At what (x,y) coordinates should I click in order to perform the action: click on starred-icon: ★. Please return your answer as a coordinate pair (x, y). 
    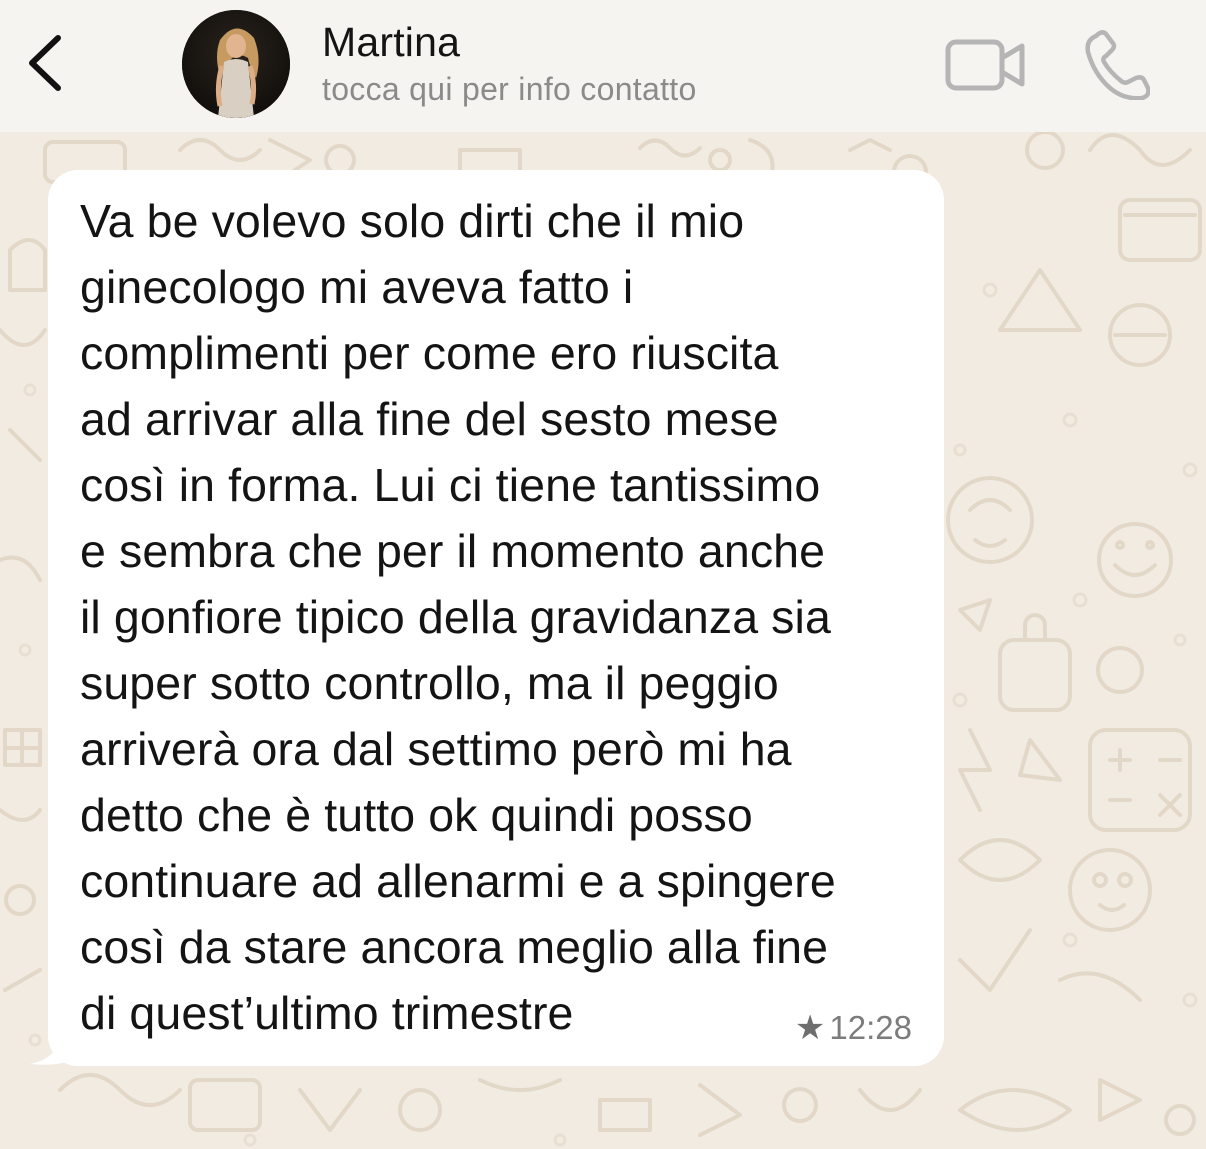
    Looking at the image, I should click on (810, 1028).